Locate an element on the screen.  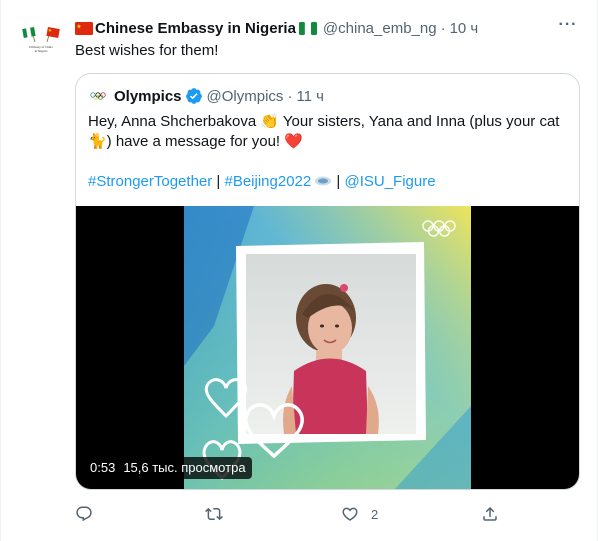
share-icon is located at coordinates (490, 513).